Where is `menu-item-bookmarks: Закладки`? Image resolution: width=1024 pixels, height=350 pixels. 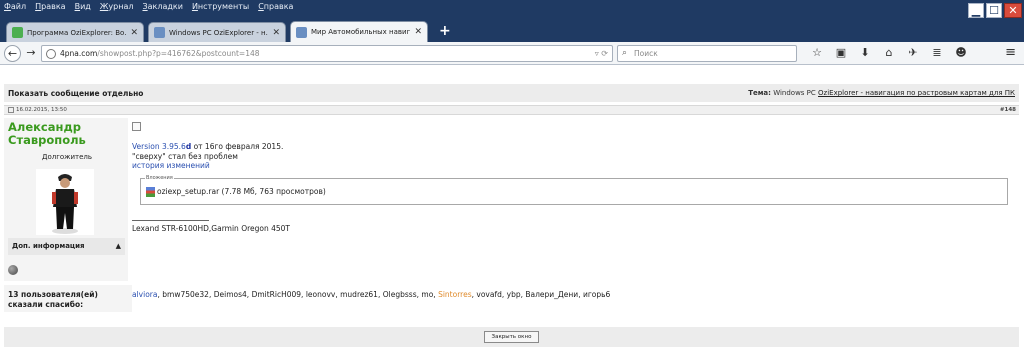 menu-item-bookmarks: Закладки is located at coordinates (162, 6).